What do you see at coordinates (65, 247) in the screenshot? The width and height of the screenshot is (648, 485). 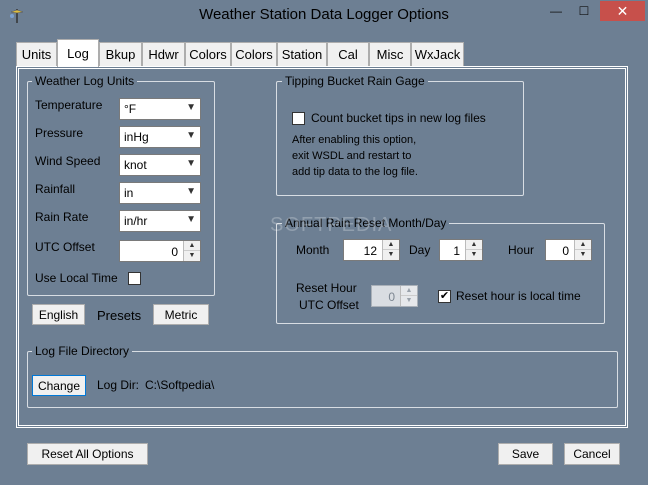 I see `utc-offset-label: UTC Offset` at bounding box center [65, 247].